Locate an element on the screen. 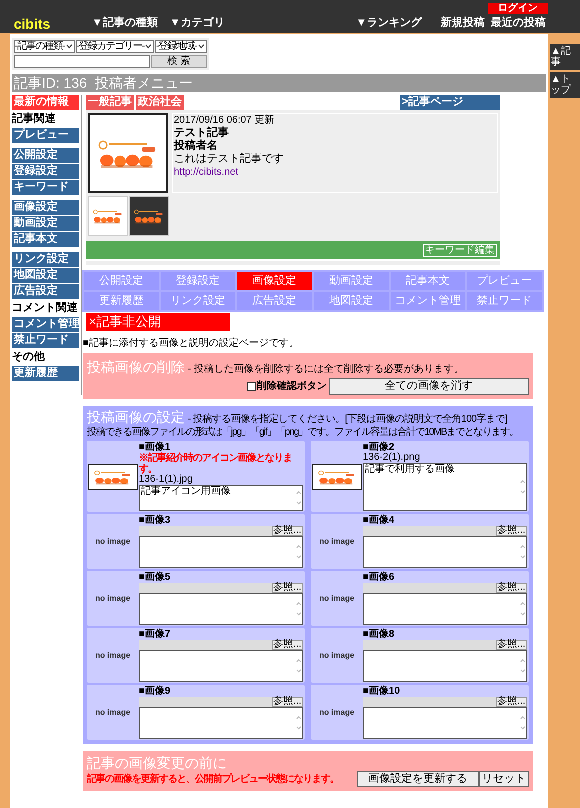 Image resolution: width=580 pixels, height=808 pixels. sidebar-section-heading: コメント関連 is located at coordinates (45, 308).